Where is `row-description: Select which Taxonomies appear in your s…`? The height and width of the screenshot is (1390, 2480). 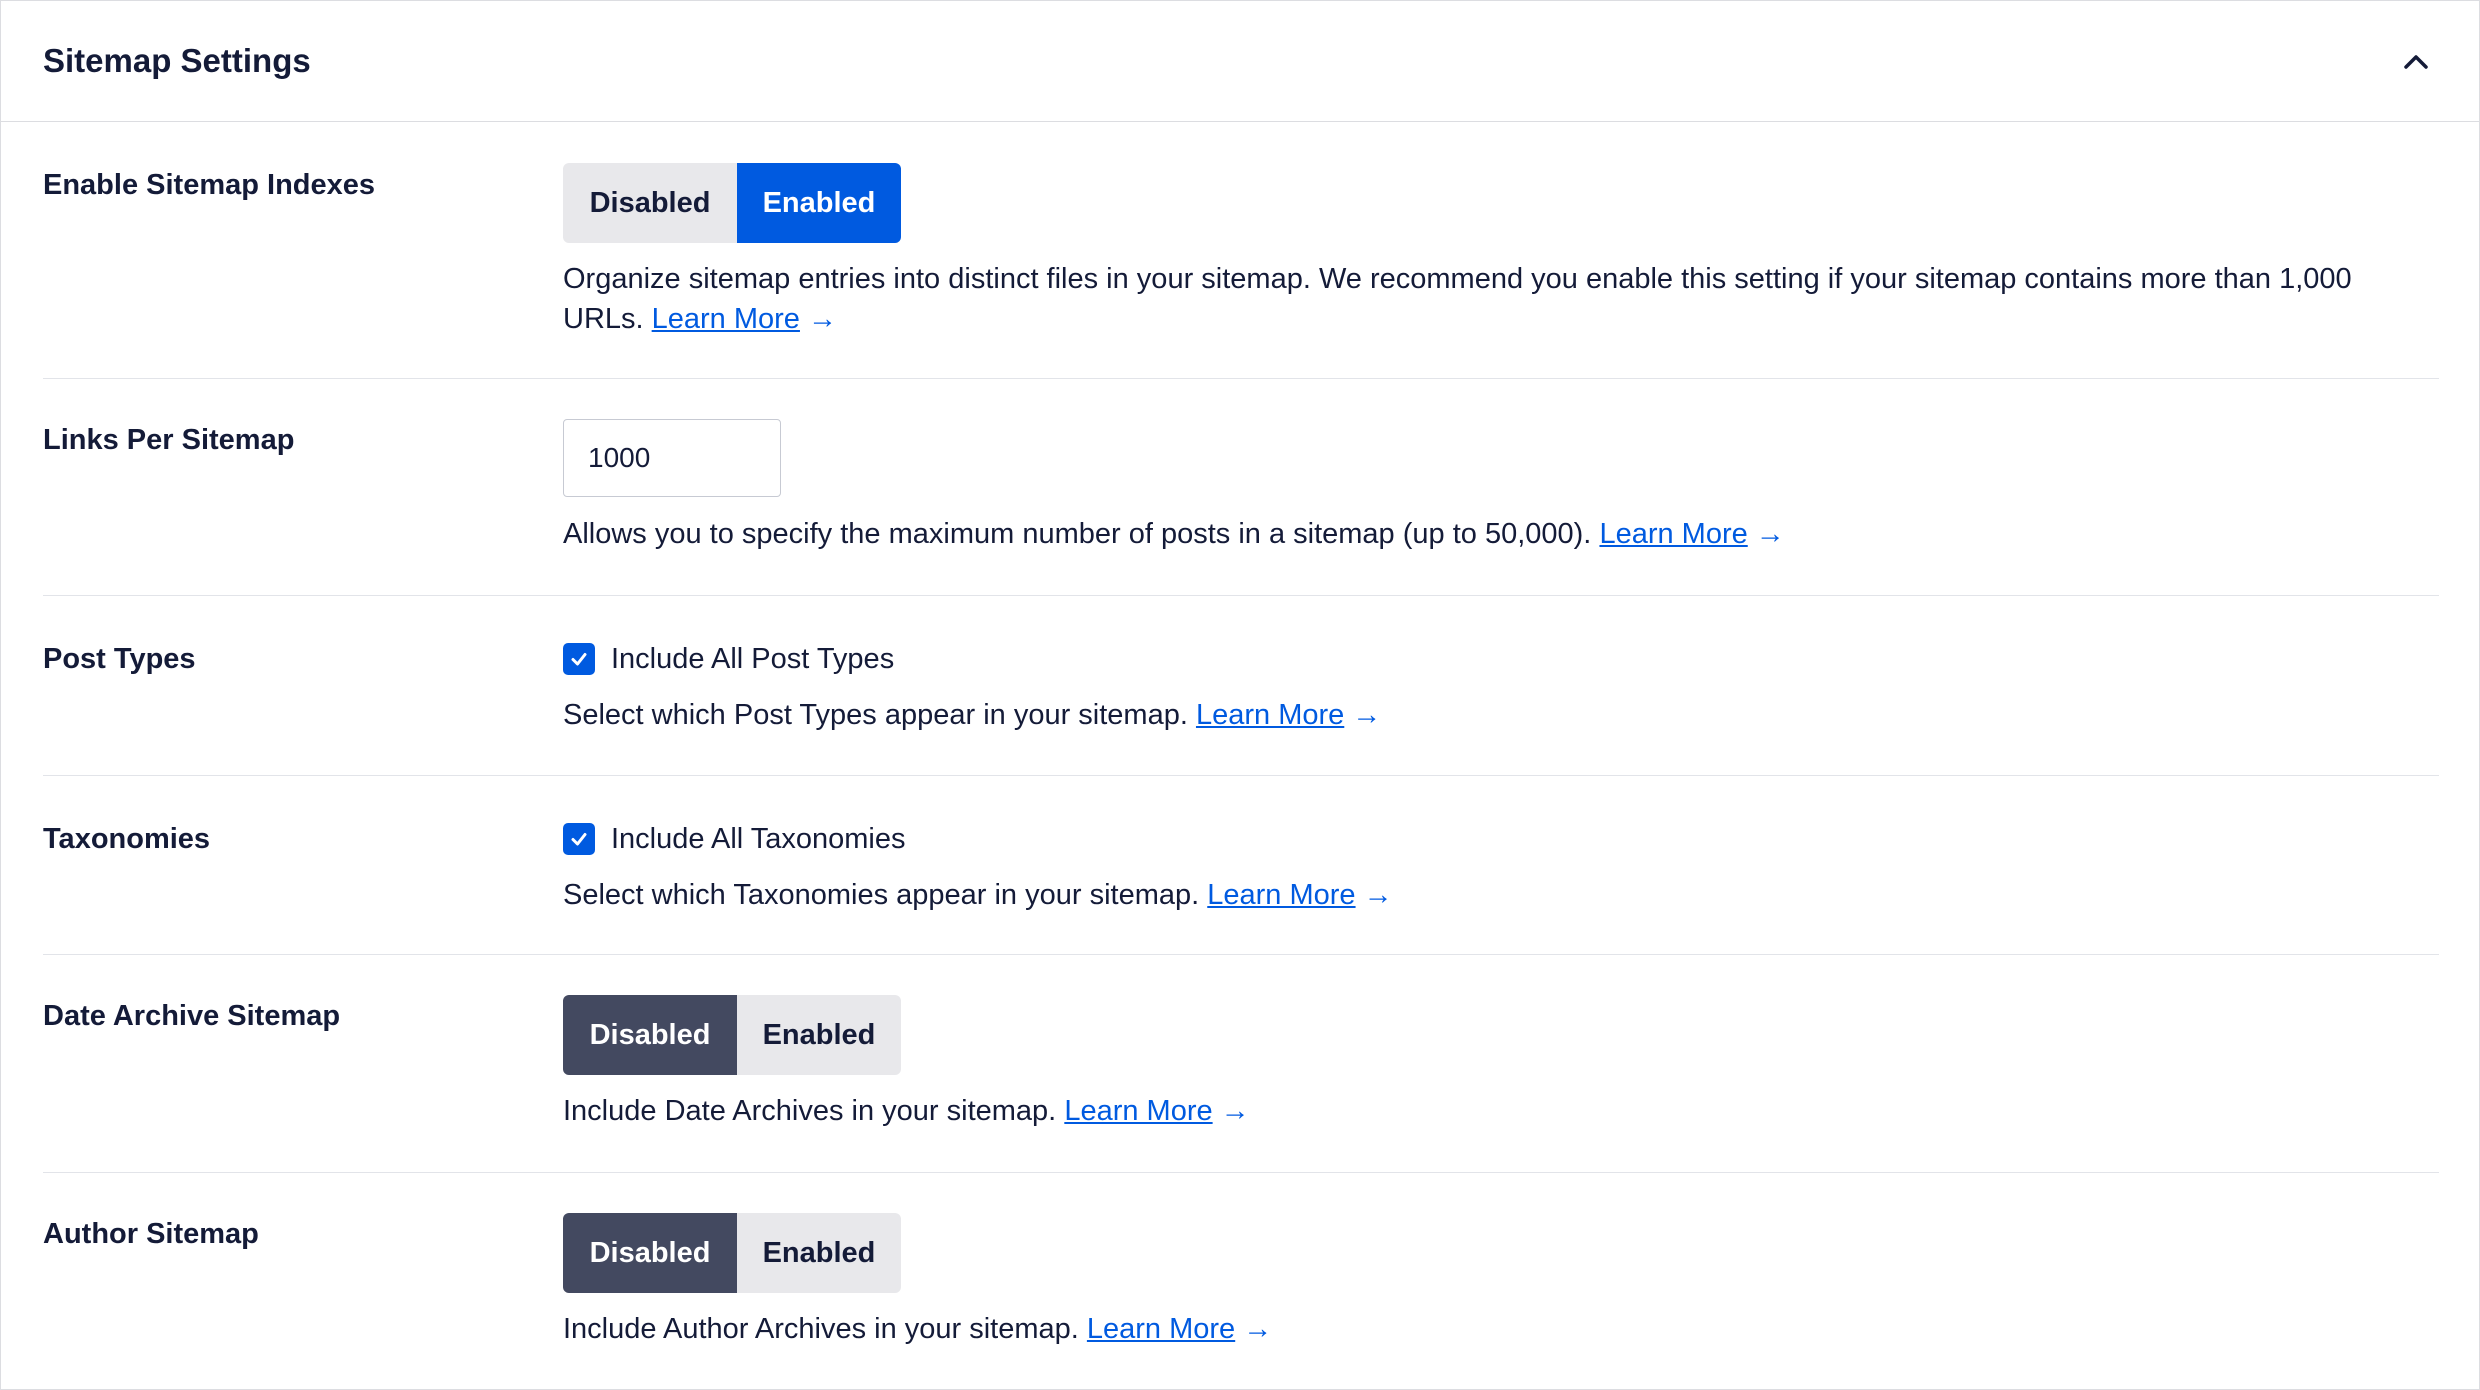 row-description: Select which Taxonomies appear in your s… is located at coordinates (1493, 895).